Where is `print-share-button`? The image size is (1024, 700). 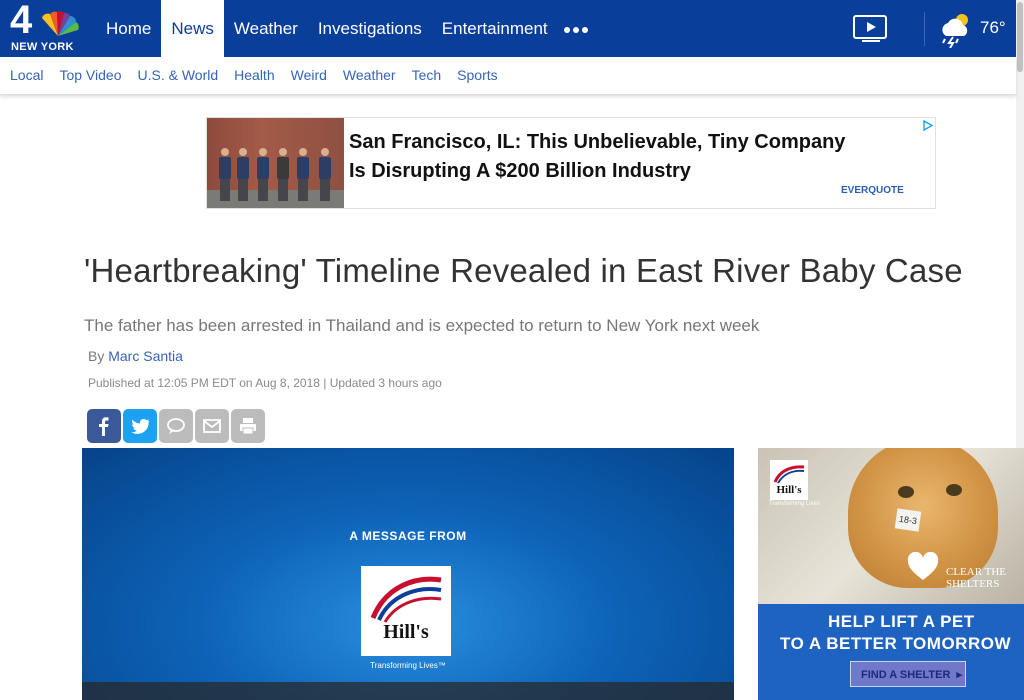
print-share-button is located at coordinates (248, 426).